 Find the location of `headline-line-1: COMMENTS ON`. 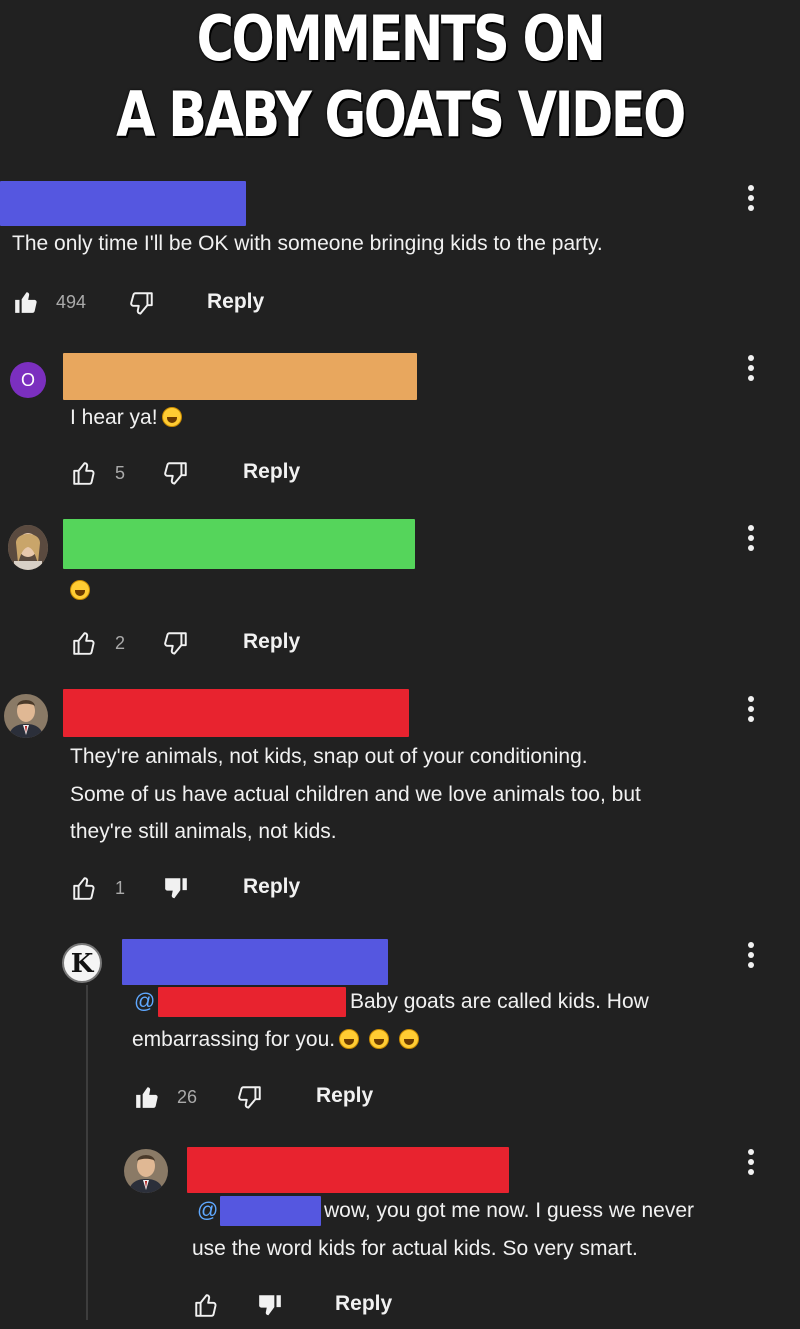

headline-line-1: COMMENTS ON is located at coordinates (401, 38).